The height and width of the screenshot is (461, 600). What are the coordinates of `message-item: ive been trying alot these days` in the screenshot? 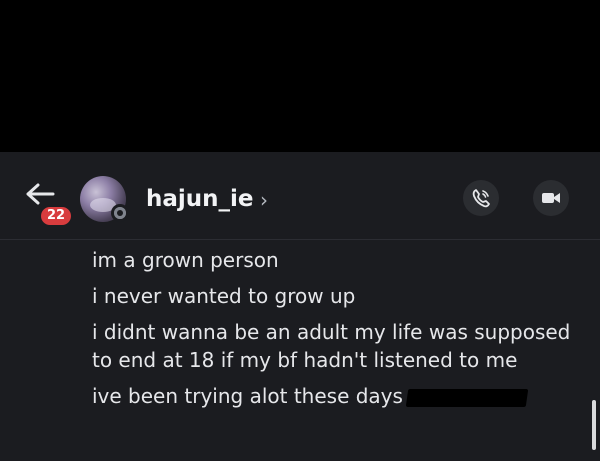 It's located at (342, 396).